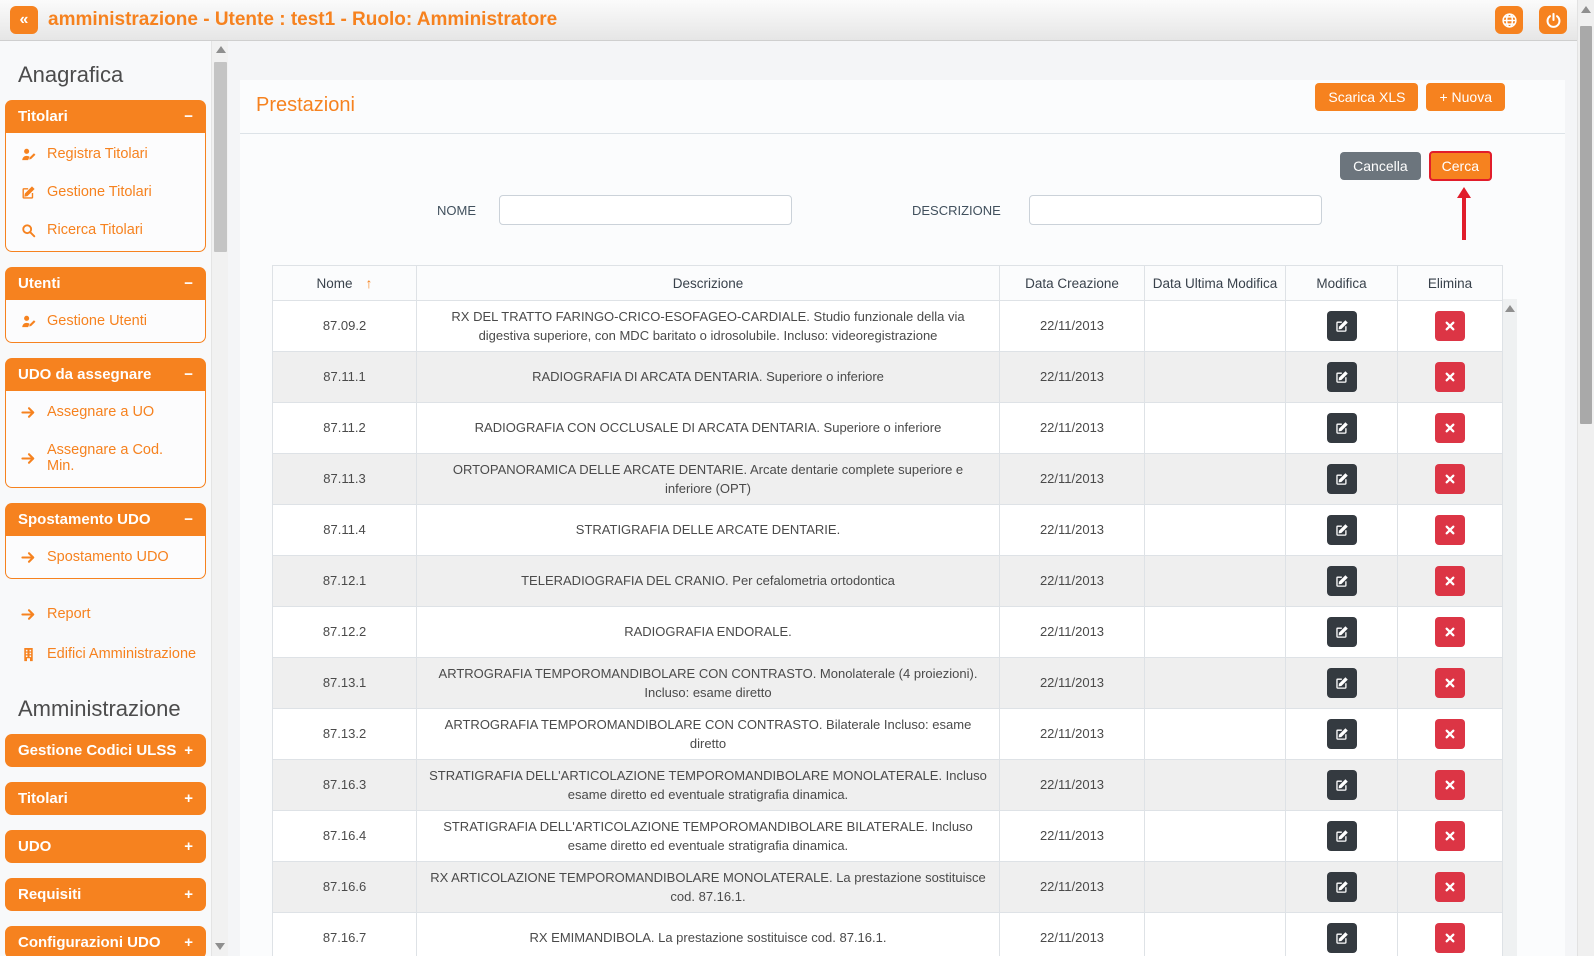  What do you see at coordinates (105, 458) in the screenshot?
I see `sidebar-item-assegnare-a-cod-min: Assegnare a Cod. Min.` at bounding box center [105, 458].